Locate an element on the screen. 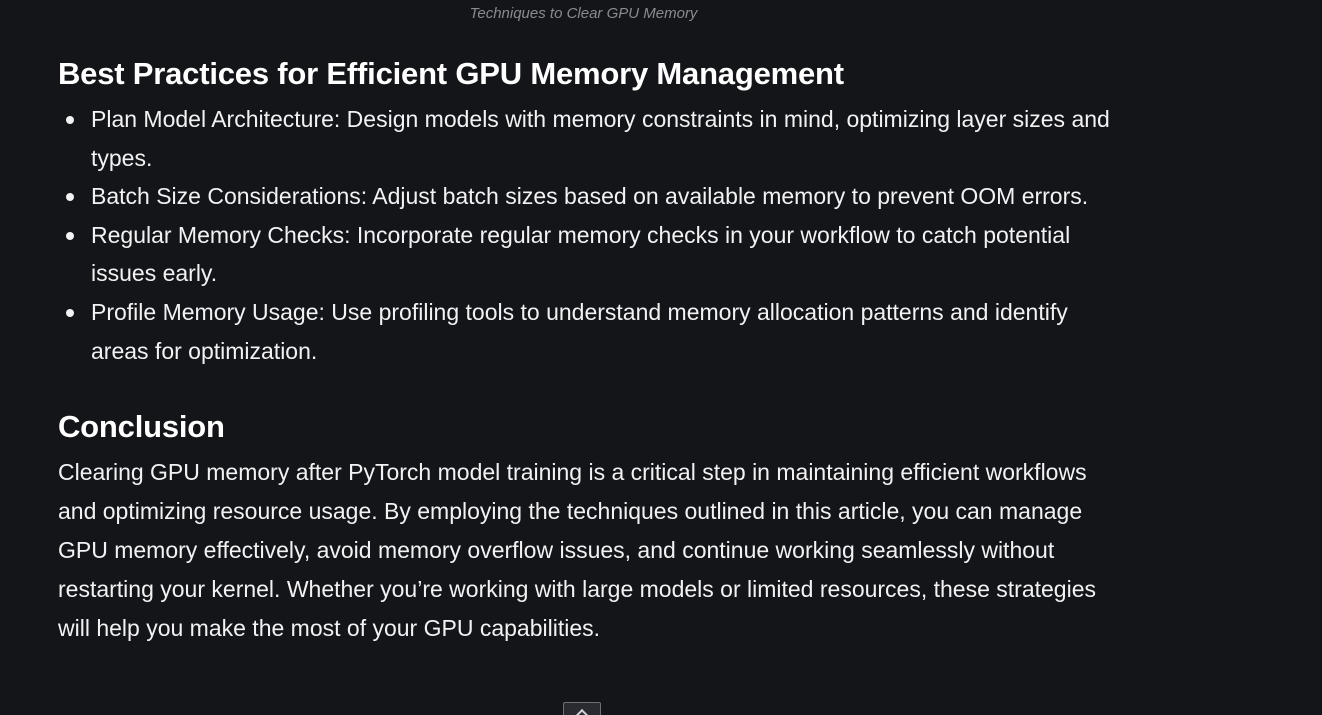  image-caption: Techniques to Clear GPU Memory is located at coordinates (583, 13).